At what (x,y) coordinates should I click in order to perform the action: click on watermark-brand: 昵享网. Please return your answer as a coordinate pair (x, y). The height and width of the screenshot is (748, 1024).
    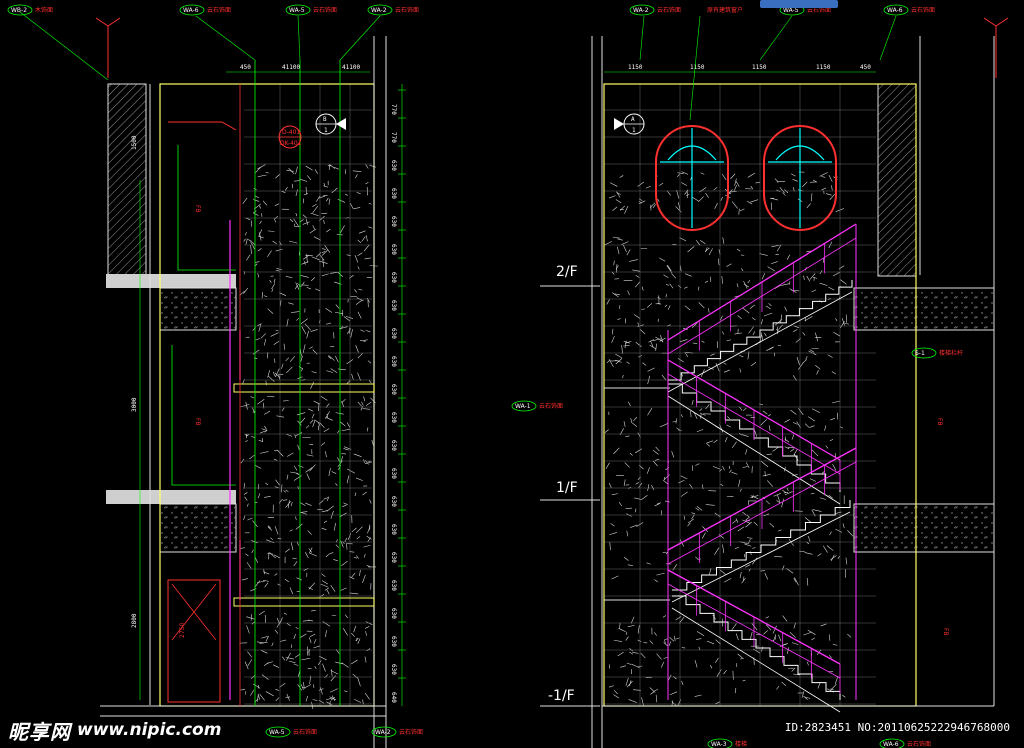
    Looking at the image, I should click on (39, 731).